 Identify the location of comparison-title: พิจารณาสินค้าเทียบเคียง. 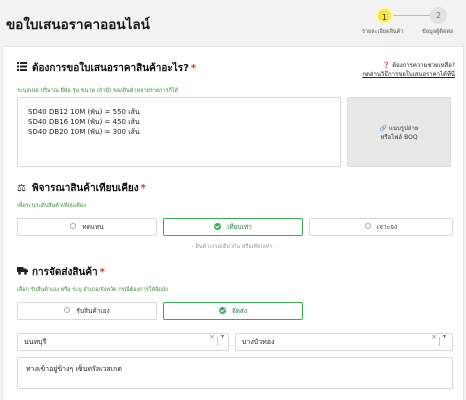
(85, 188).